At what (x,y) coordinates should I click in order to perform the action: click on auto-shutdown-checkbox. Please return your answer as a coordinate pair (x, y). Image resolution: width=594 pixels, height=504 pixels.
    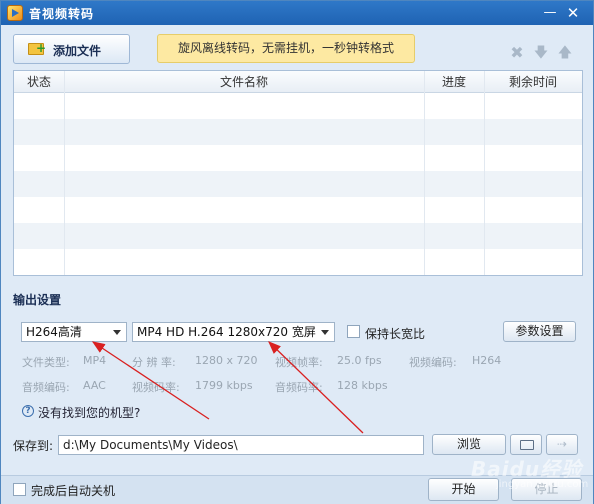
    Looking at the image, I should click on (19, 489).